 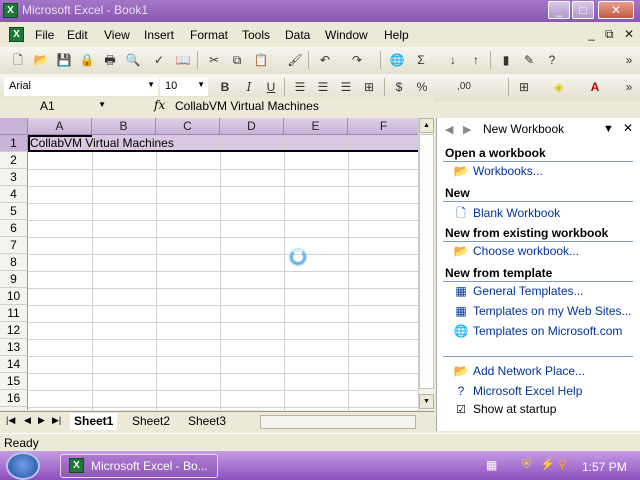 I want to click on undo-icon: ↶, so click(x=325, y=60).